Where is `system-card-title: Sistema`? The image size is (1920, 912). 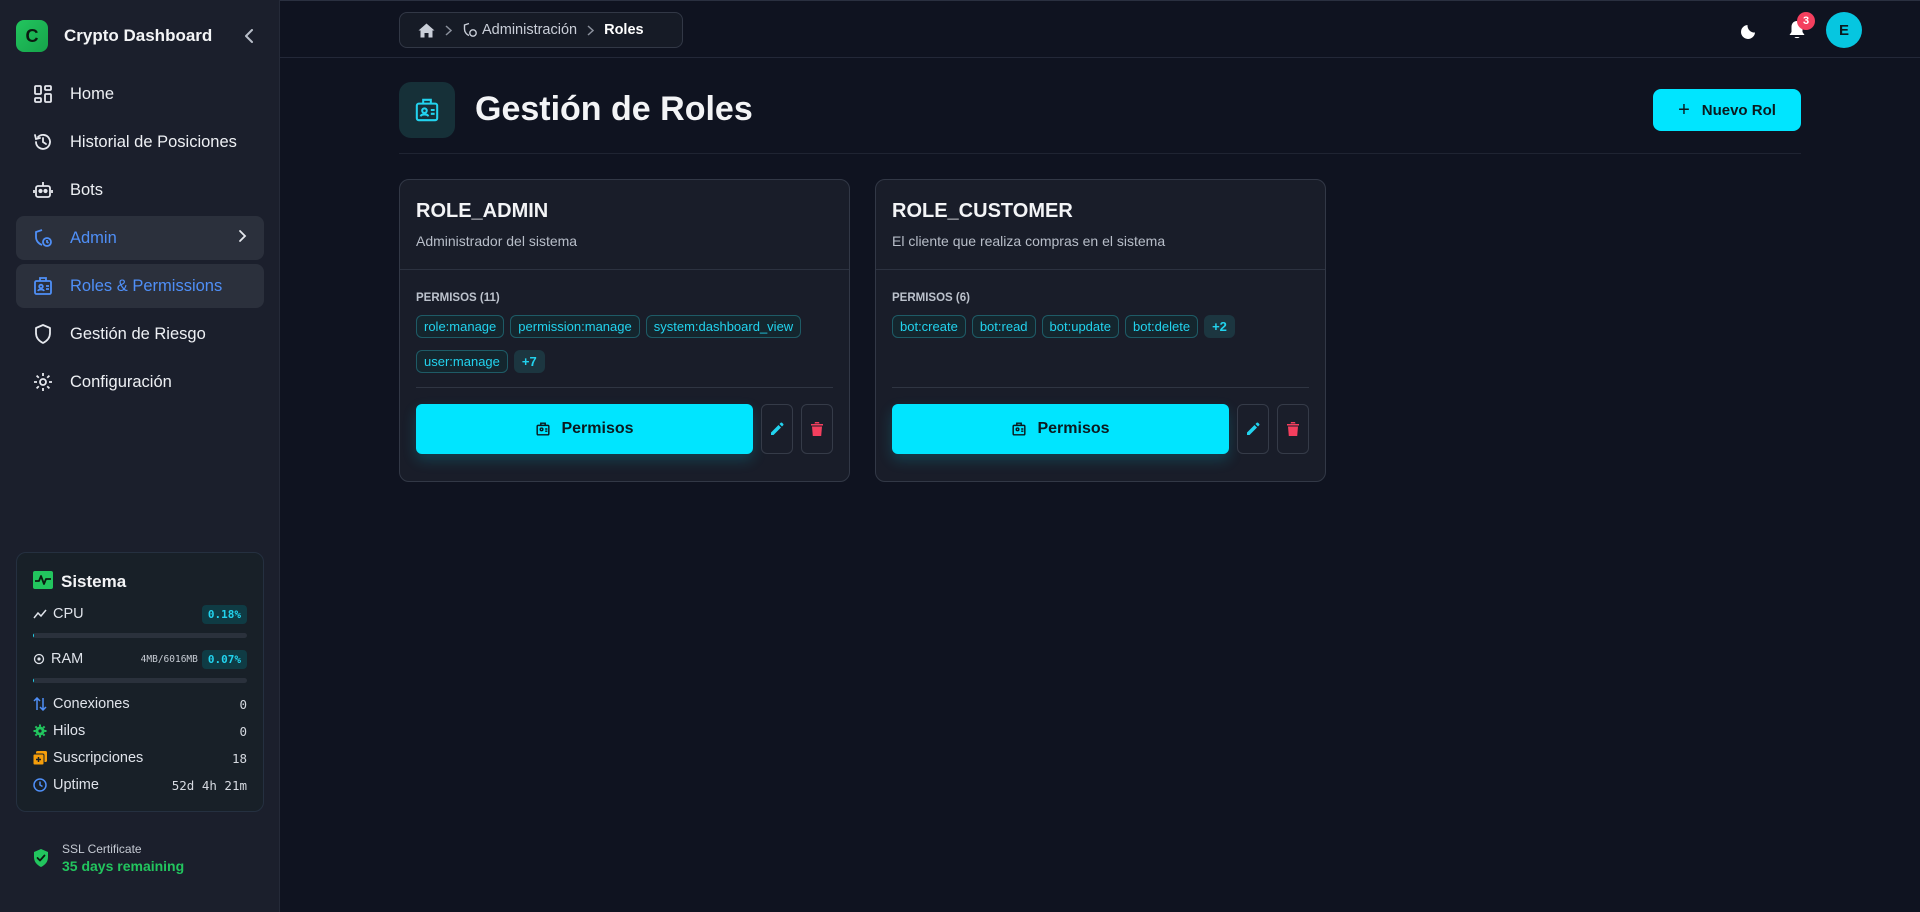 system-card-title: Sistema is located at coordinates (140, 581).